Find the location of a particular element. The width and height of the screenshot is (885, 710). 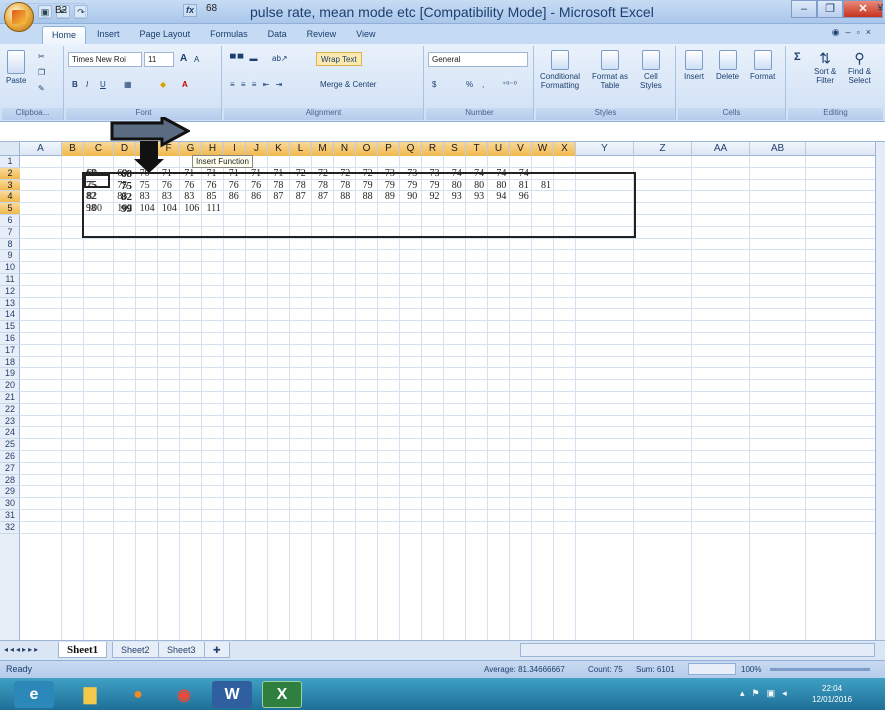

tab-formulas: Formulas is located at coordinates (229, 35).